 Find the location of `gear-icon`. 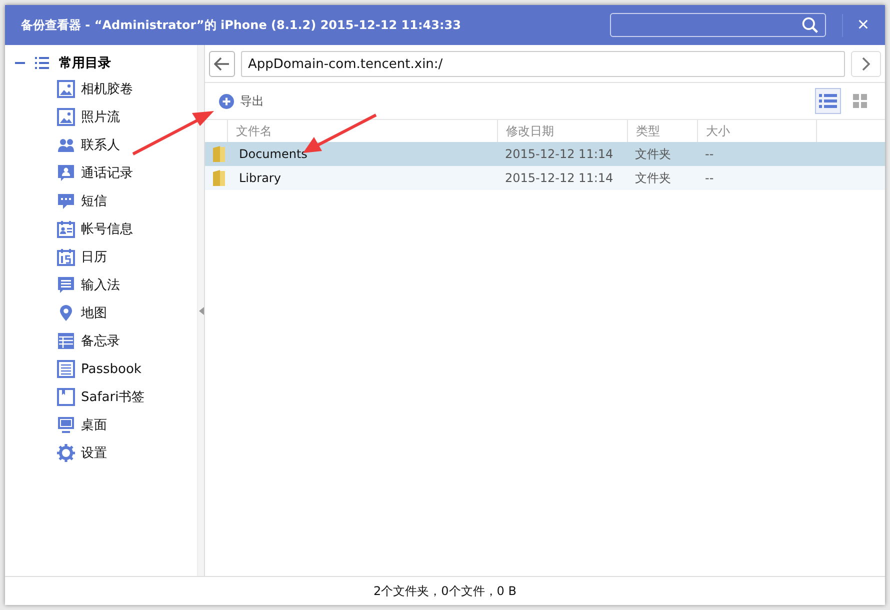

gear-icon is located at coordinates (66, 453).